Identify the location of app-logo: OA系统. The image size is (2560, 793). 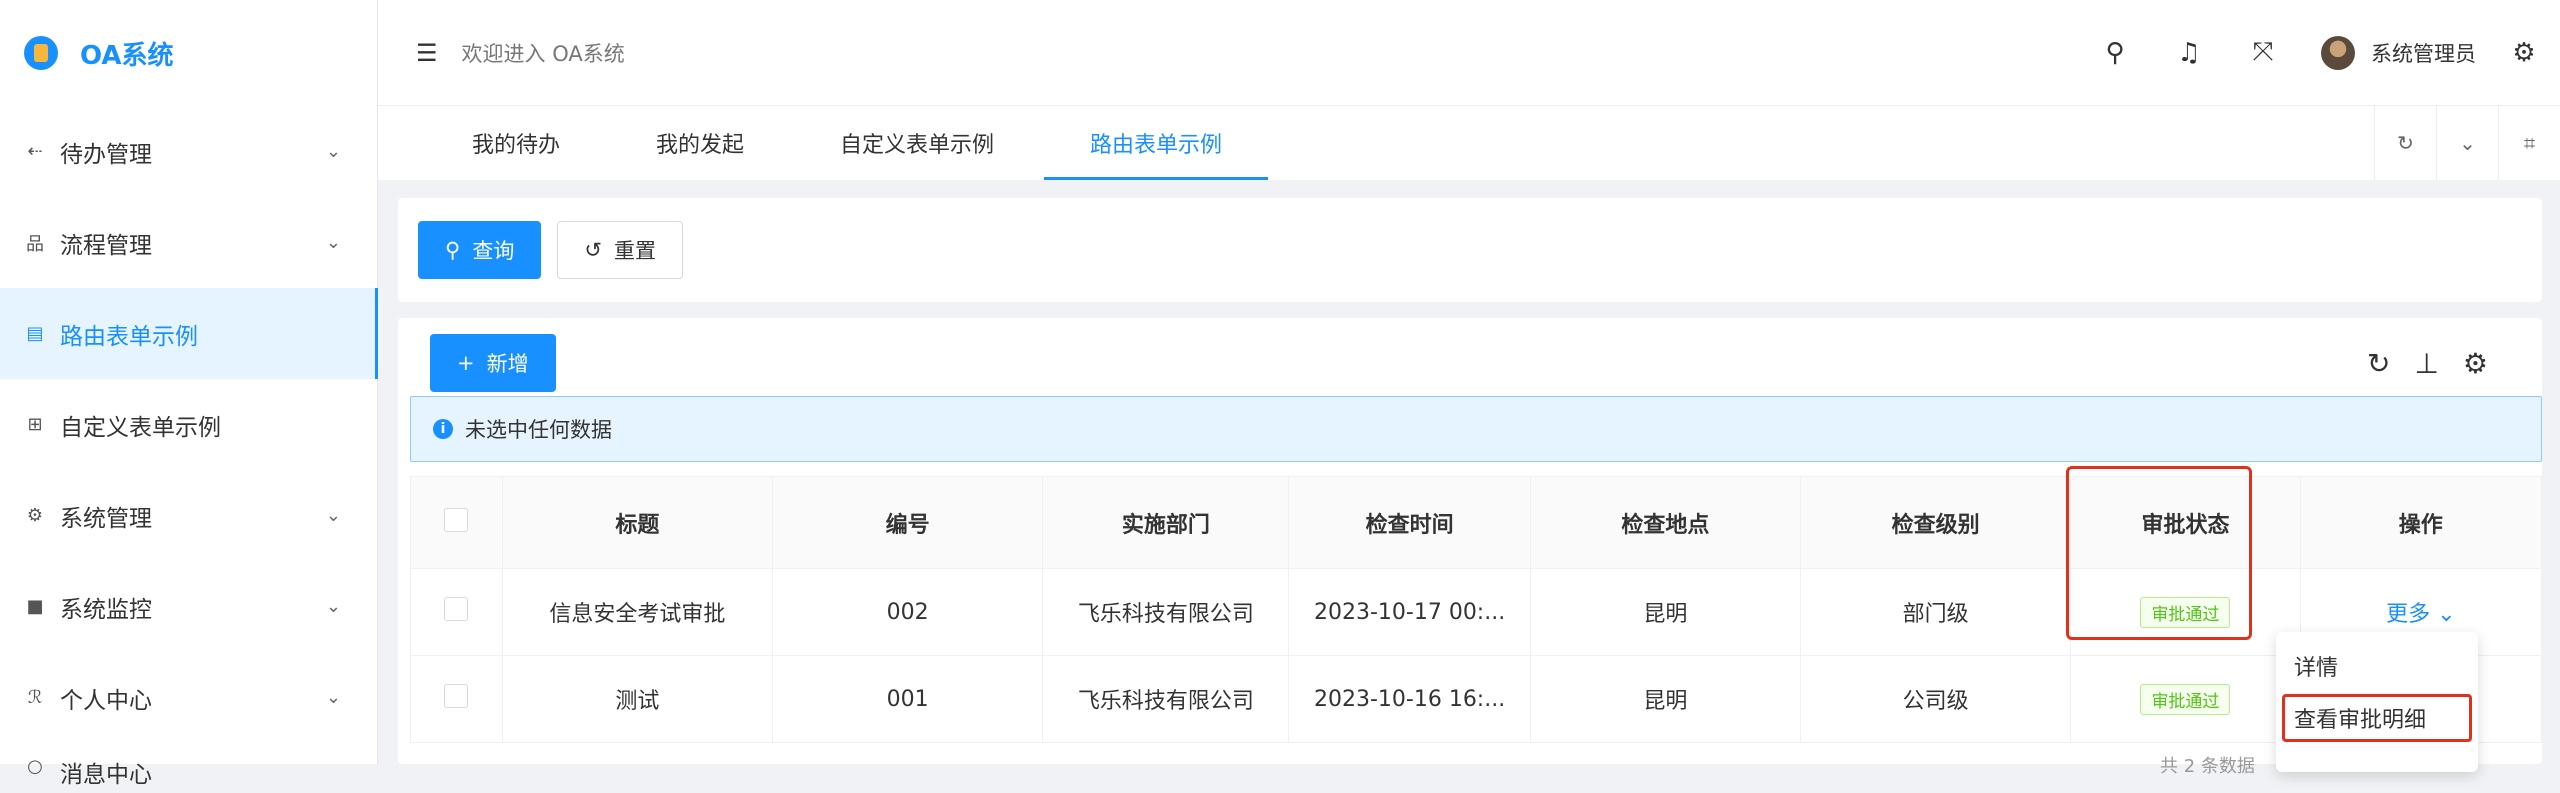
(188, 53).